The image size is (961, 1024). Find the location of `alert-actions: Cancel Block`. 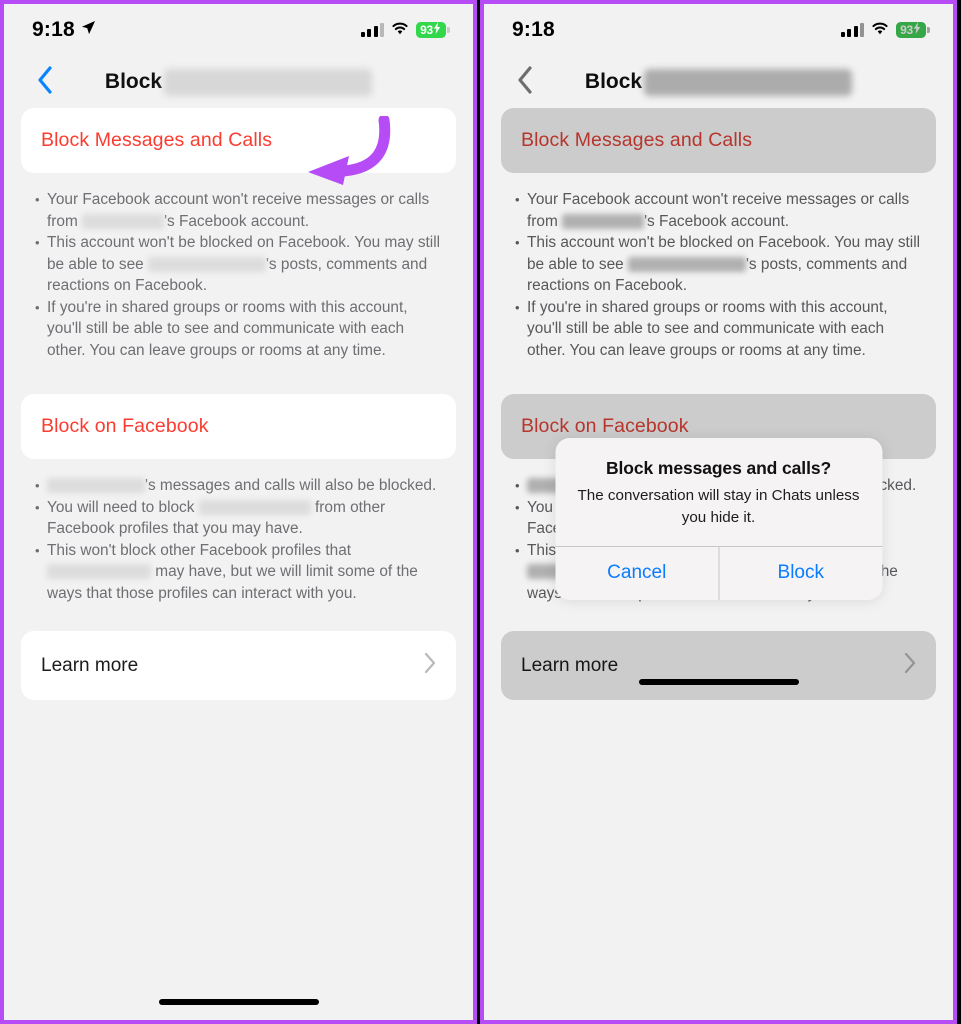

alert-actions: Cancel Block is located at coordinates (718, 573).